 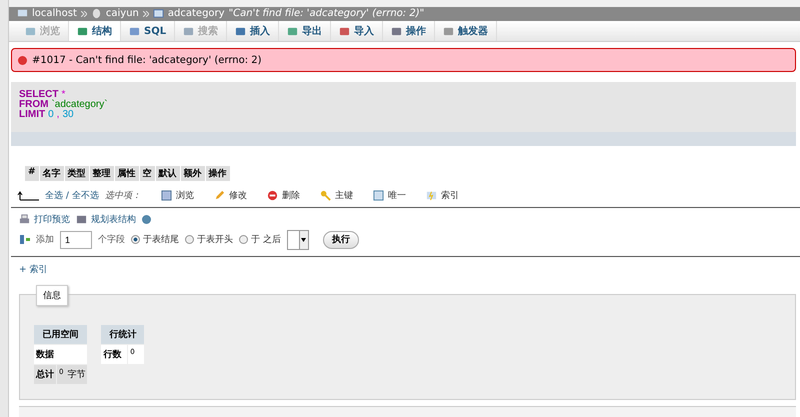 What do you see at coordinates (378, 196) in the screenshot?
I see `unique-index-icon` at bounding box center [378, 196].